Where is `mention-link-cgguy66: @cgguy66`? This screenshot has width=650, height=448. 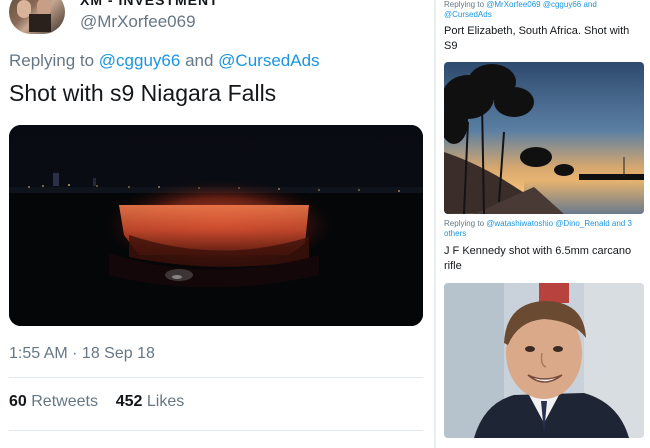
mention-link-cgguy66: @cgguy66 is located at coordinates (140, 60).